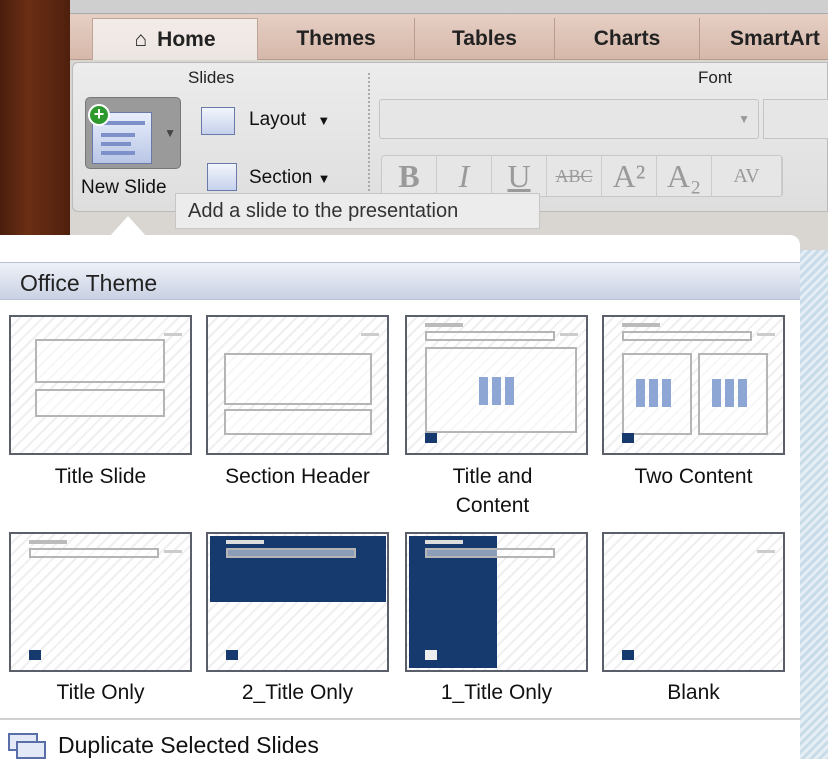  What do you see at coordinates (496, 602) in the screenshot?
I see `layout-thumbnail-title-only-navy-left` at bounding box center [496, 602].